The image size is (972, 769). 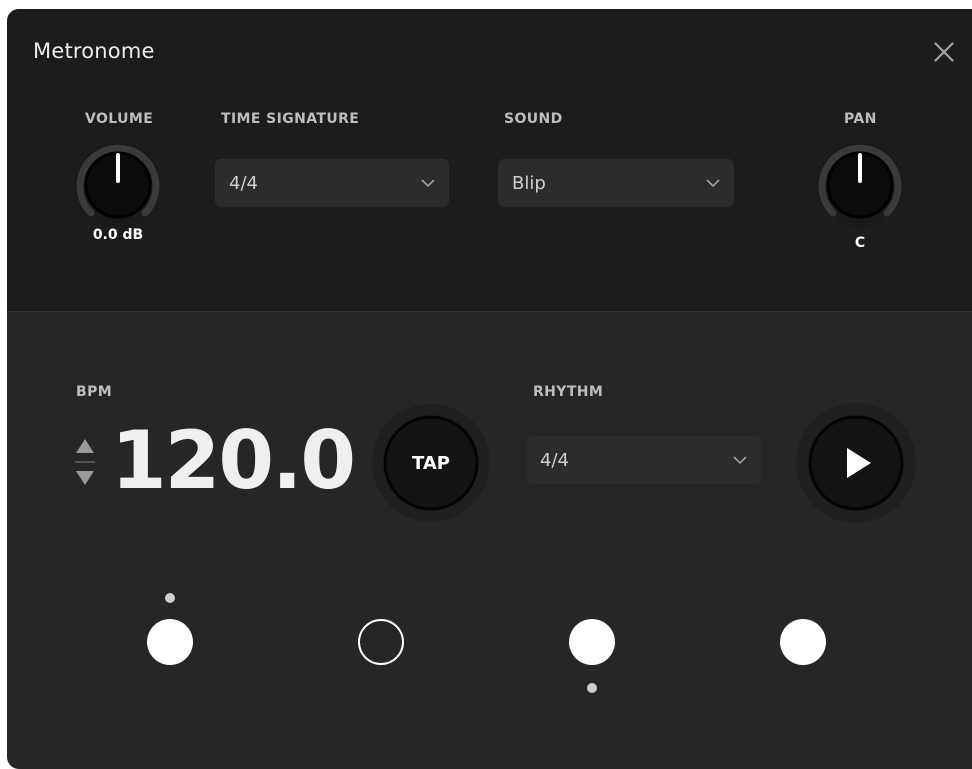 I want to click on time-signature-select: 4/4, so click(x=332, y=183).